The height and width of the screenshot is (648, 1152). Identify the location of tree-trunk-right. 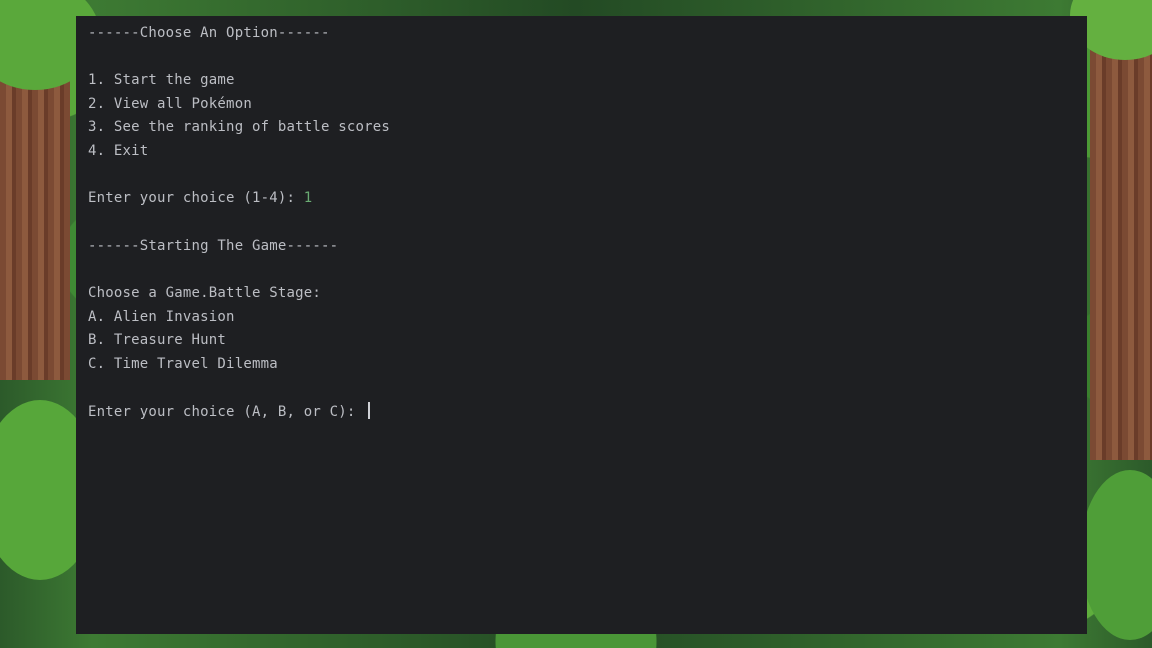
(1121, 250).